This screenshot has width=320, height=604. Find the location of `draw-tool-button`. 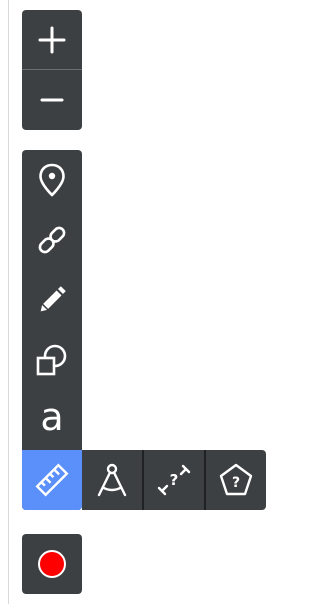

draw-tool-button is located at coordinates (52, 300).